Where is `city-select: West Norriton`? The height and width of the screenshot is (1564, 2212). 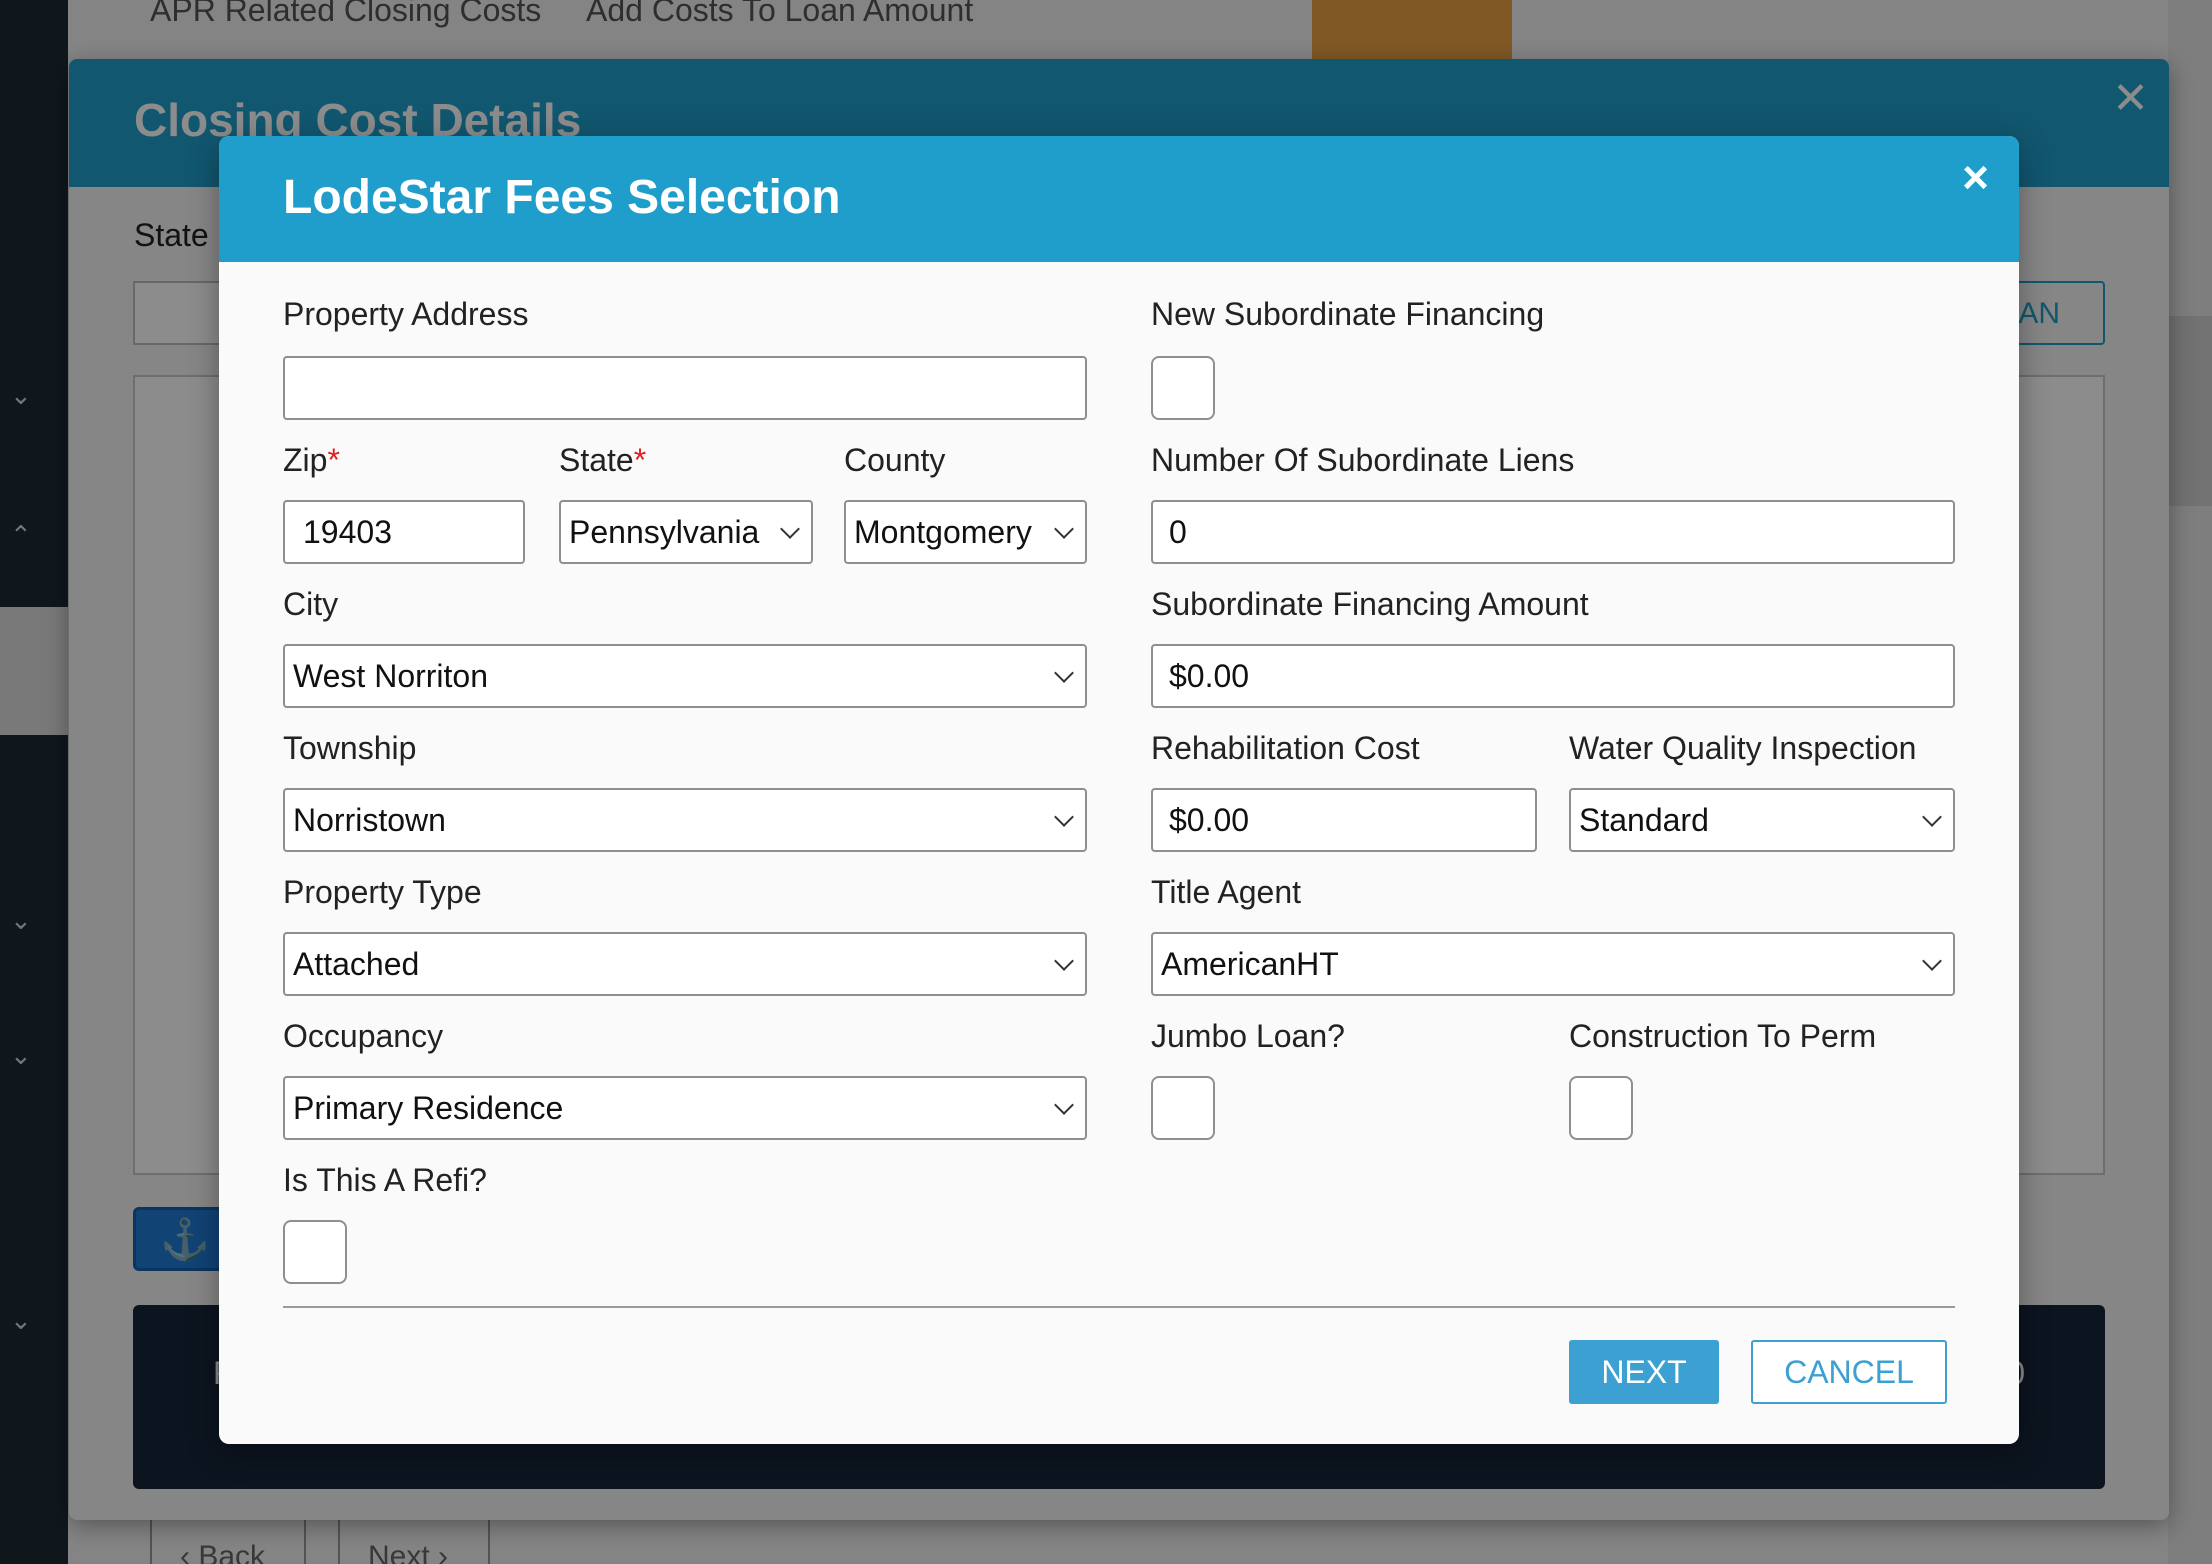
city-select: West Norriton is located at coordinates (685, 676).